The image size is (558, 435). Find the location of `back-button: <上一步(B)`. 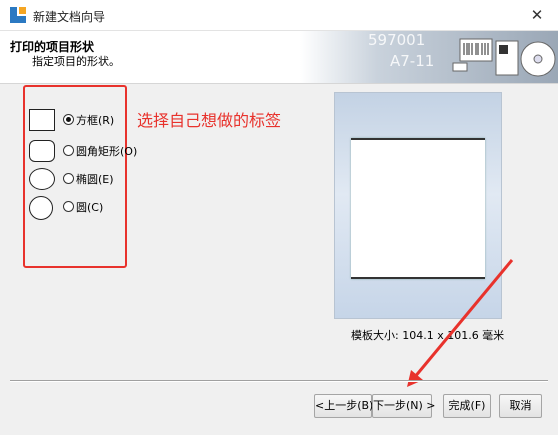

back-button: <上一步(B) is located at coordinates (343, 406).